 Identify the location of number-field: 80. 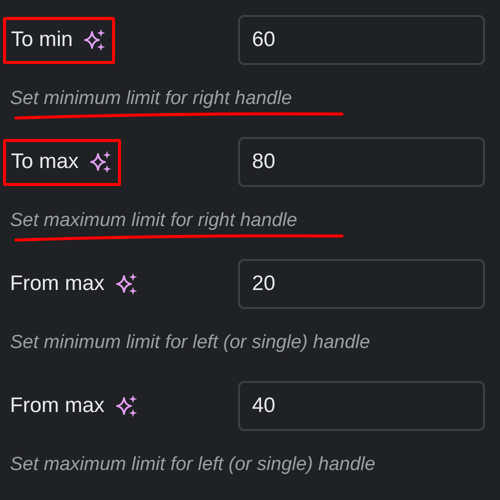
(361, 162).